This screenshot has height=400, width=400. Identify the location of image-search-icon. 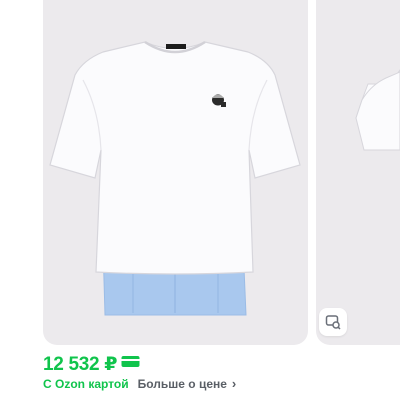
(333, 322).